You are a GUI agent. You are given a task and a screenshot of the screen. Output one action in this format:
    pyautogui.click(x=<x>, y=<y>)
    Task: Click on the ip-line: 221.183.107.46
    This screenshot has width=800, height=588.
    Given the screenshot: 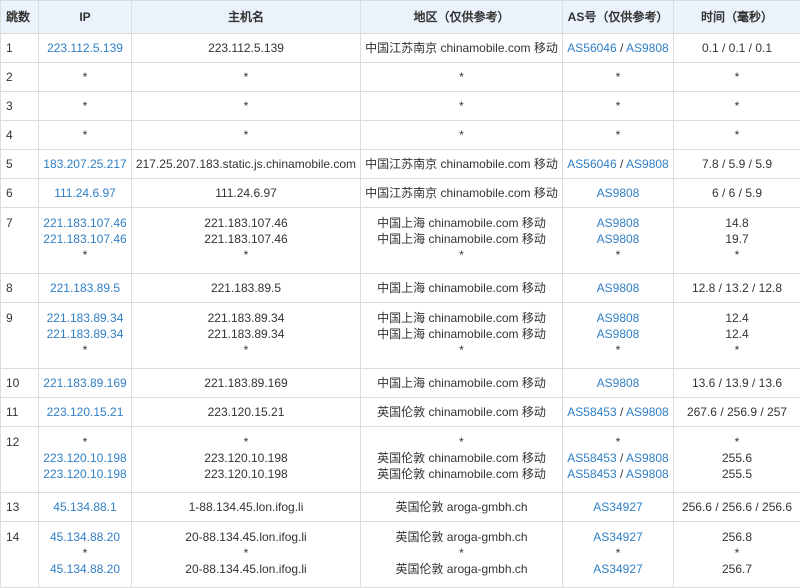 What is the action you would take?
    pyautogui.click(x=85, y=239)
    